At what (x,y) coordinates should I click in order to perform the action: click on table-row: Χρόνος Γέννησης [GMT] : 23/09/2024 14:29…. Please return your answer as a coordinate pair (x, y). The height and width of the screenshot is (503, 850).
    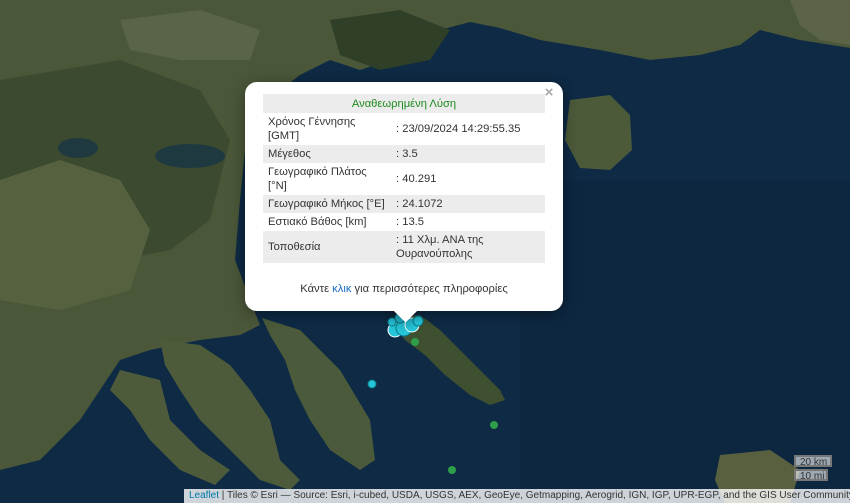
    Looking at the image, I should click on (404, 129).